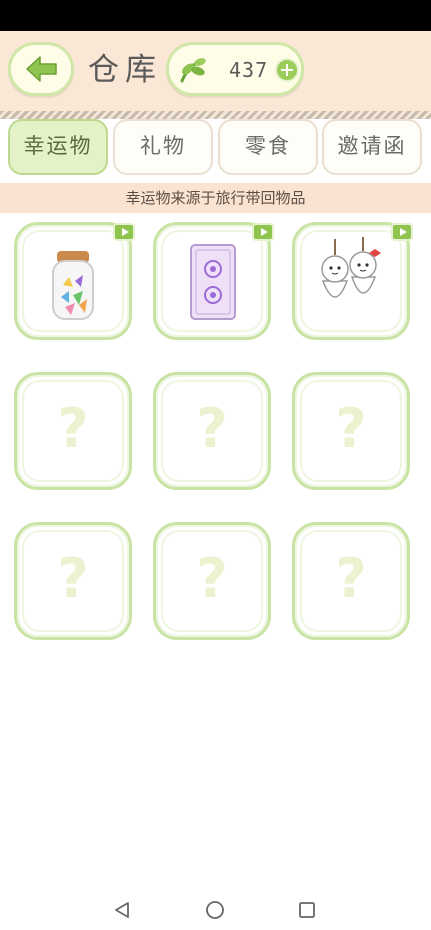 This screenshot has width=431, height=930. I want to click on info-banner: 幸运物来源于旅行带回物品, so click(215, 198).